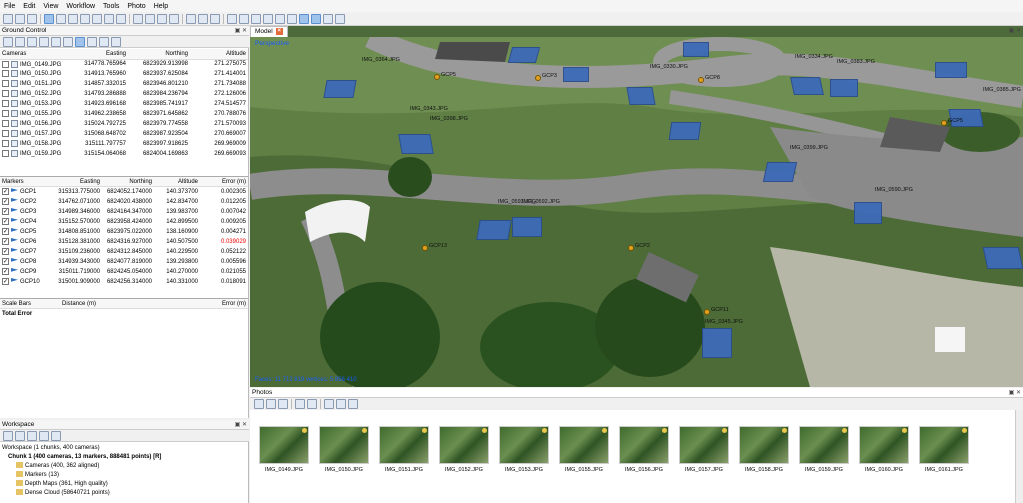 Image resolution: width=1023 pixels, height=503 pixels. What do you see at coordinates (44, 41) in the screenshot?
I see `update-icon` at bounding box center [44, 41].